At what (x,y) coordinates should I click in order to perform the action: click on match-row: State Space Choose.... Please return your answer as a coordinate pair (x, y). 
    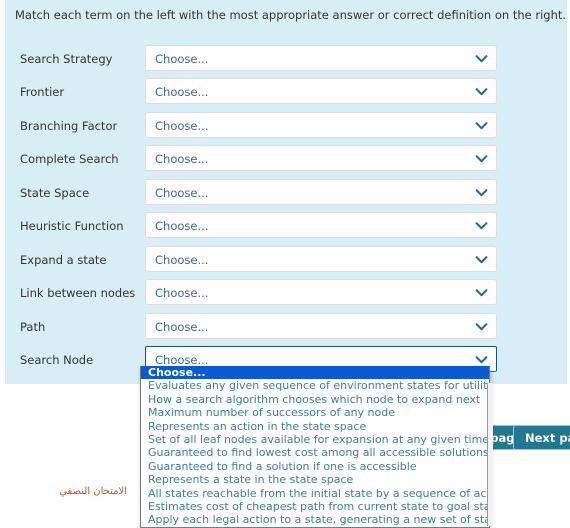
    Looking at the image, I should click on (287, 195).